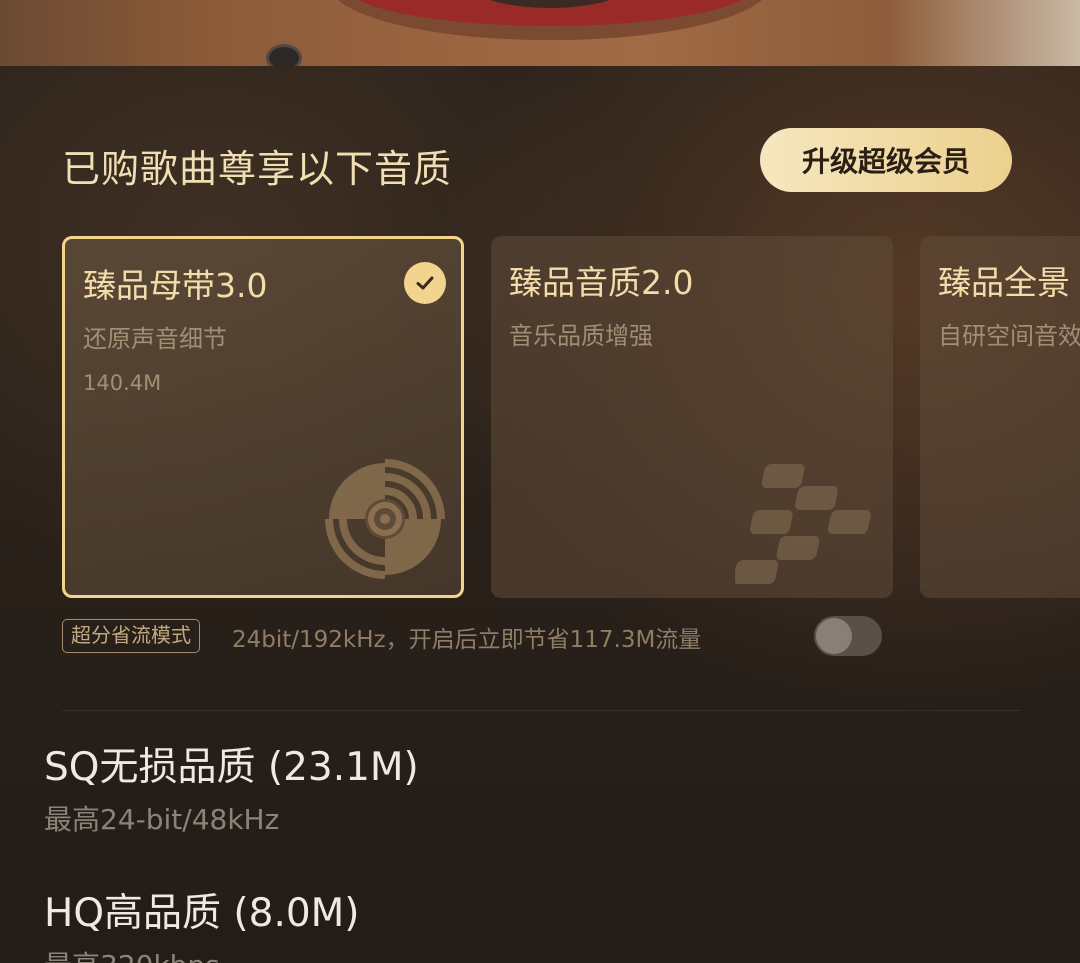 Image resolution: width=1080 pixels, height=963 pixels. Describe the element at coordinates (834, 636) in the screenshot. I see `toggle-knob` at that location.